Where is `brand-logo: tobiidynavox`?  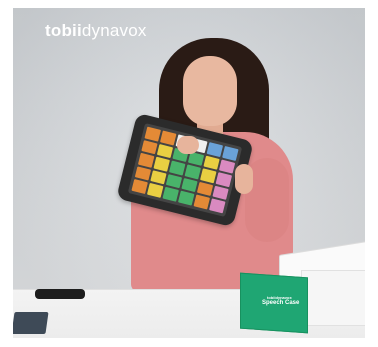 brand-logo: tobiidynavox is located at coordinates (96, 31).